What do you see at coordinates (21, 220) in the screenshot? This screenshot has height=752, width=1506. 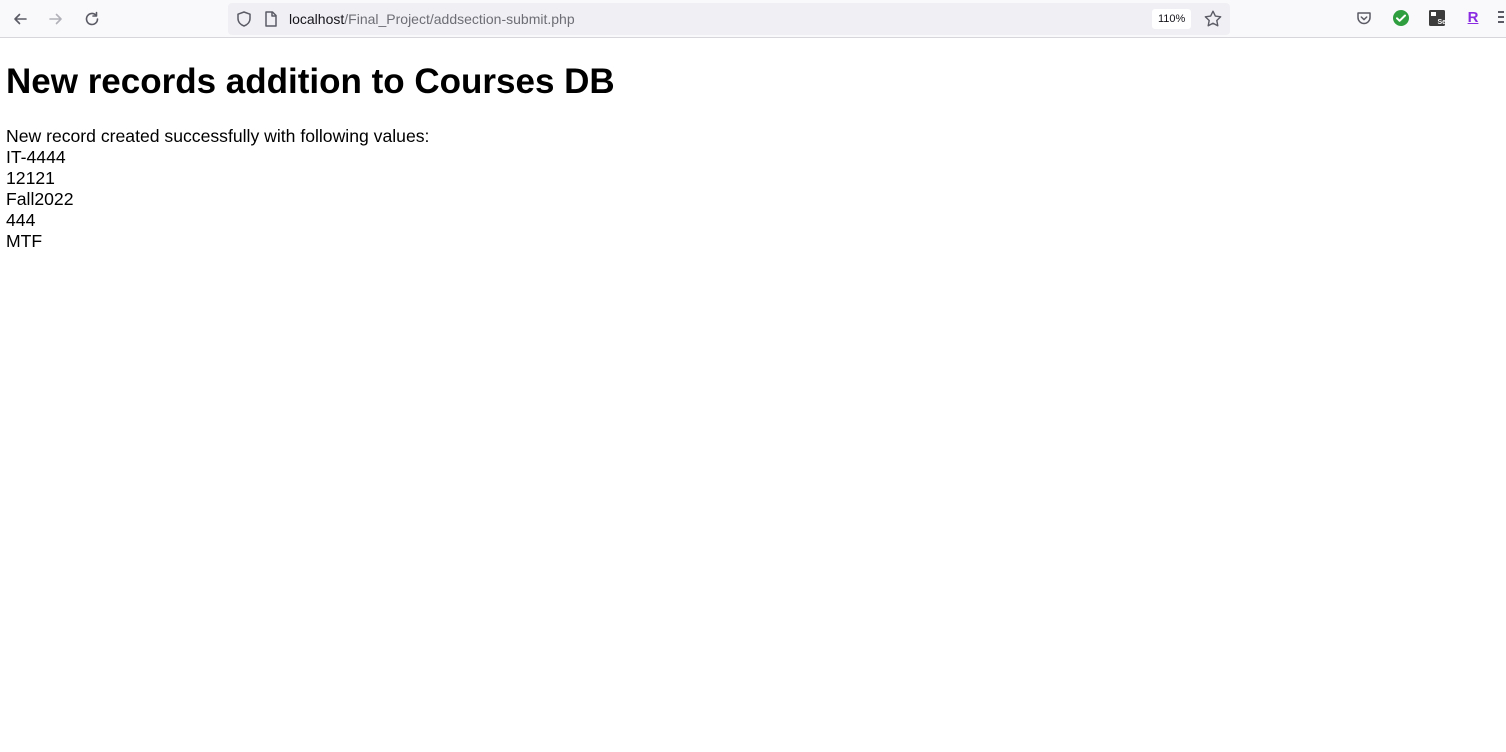 I see `record-value: 444` at bounding box center [21, 220].